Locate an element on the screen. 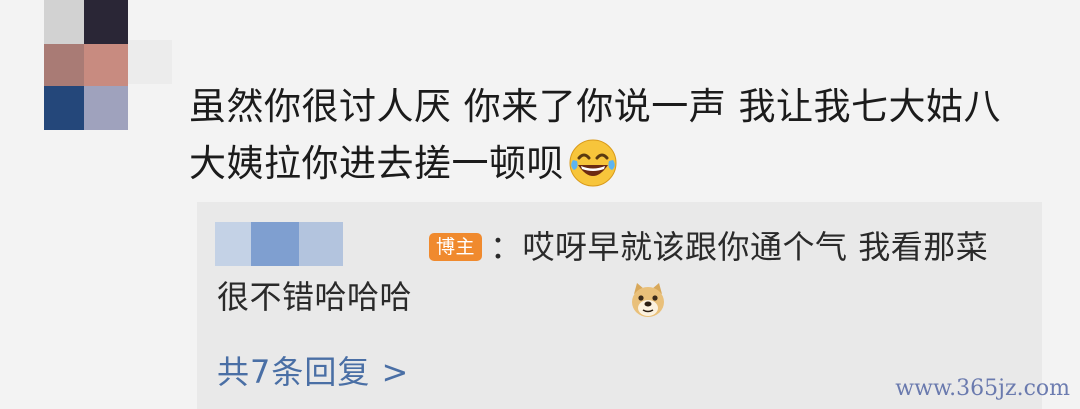 The width and height of the screenshot is (1080, 409). view-more-replies-link: 共7条回复 > is located at coordinates (313, 372).